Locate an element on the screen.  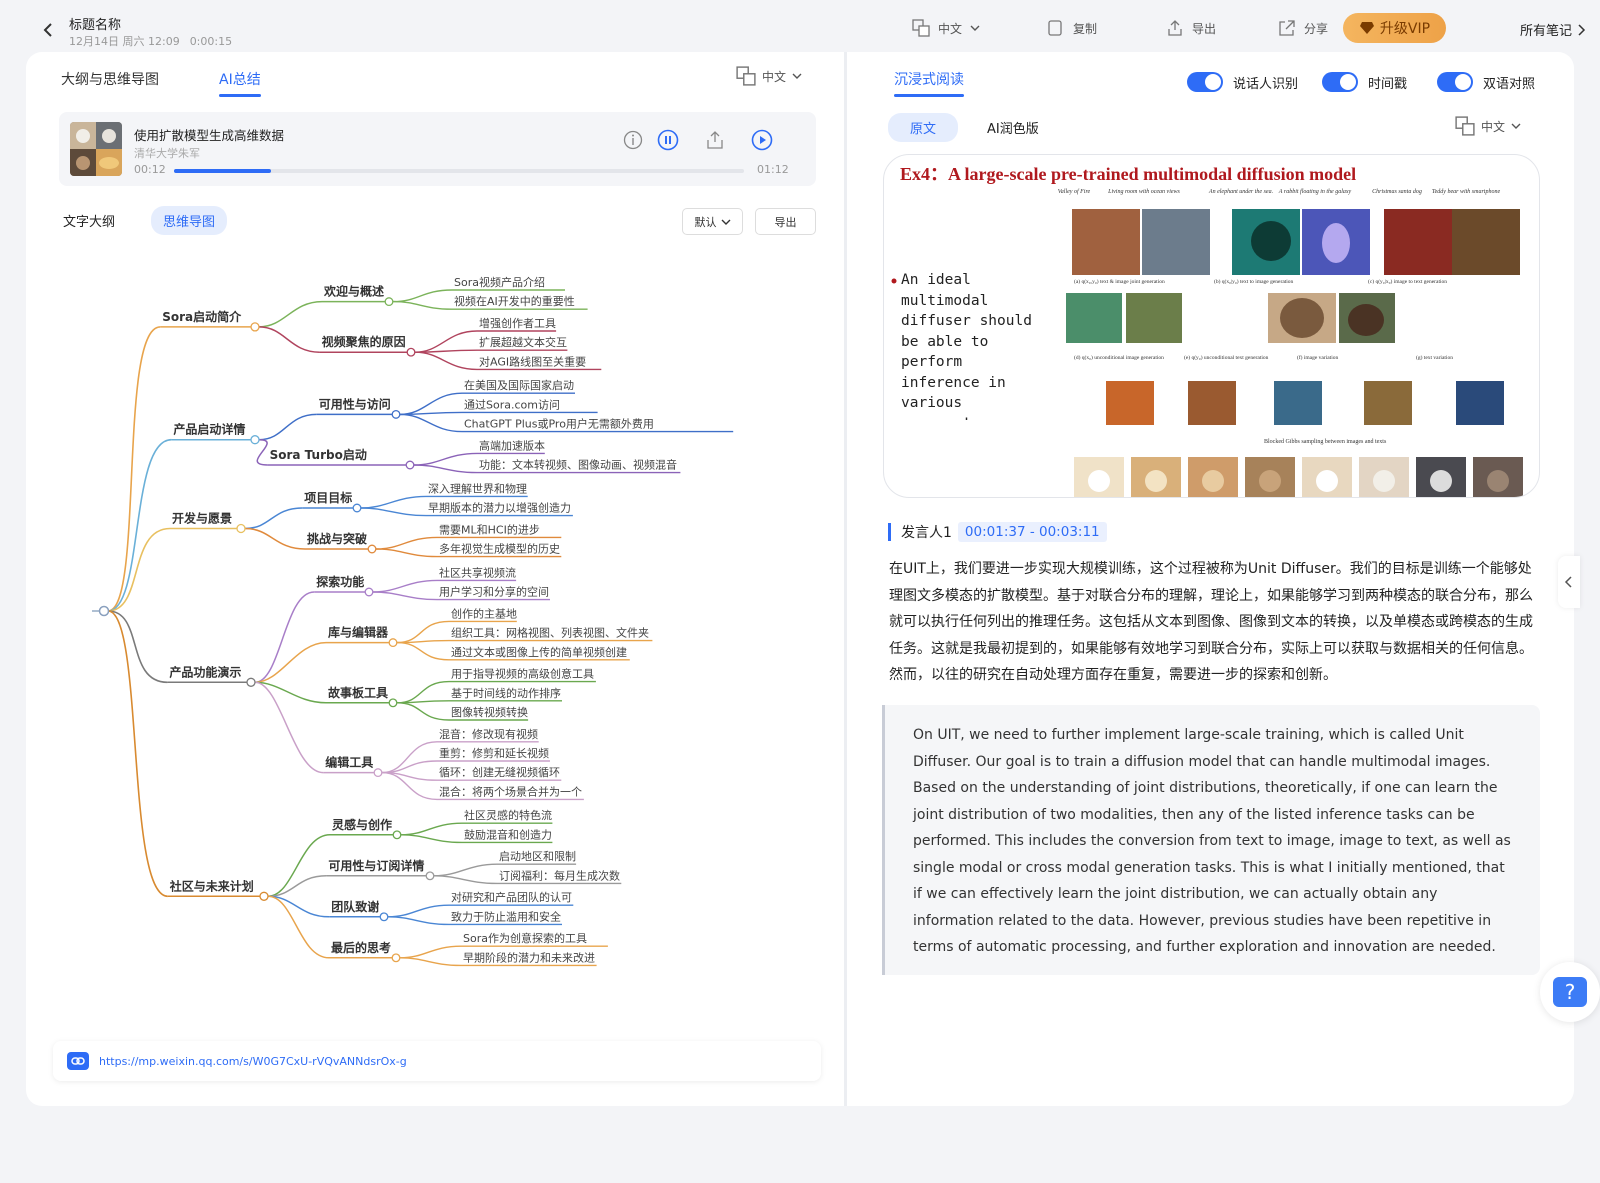
mindmap-leaf: 对研究和产品团队的认可 is located at coordinates (511, 897).